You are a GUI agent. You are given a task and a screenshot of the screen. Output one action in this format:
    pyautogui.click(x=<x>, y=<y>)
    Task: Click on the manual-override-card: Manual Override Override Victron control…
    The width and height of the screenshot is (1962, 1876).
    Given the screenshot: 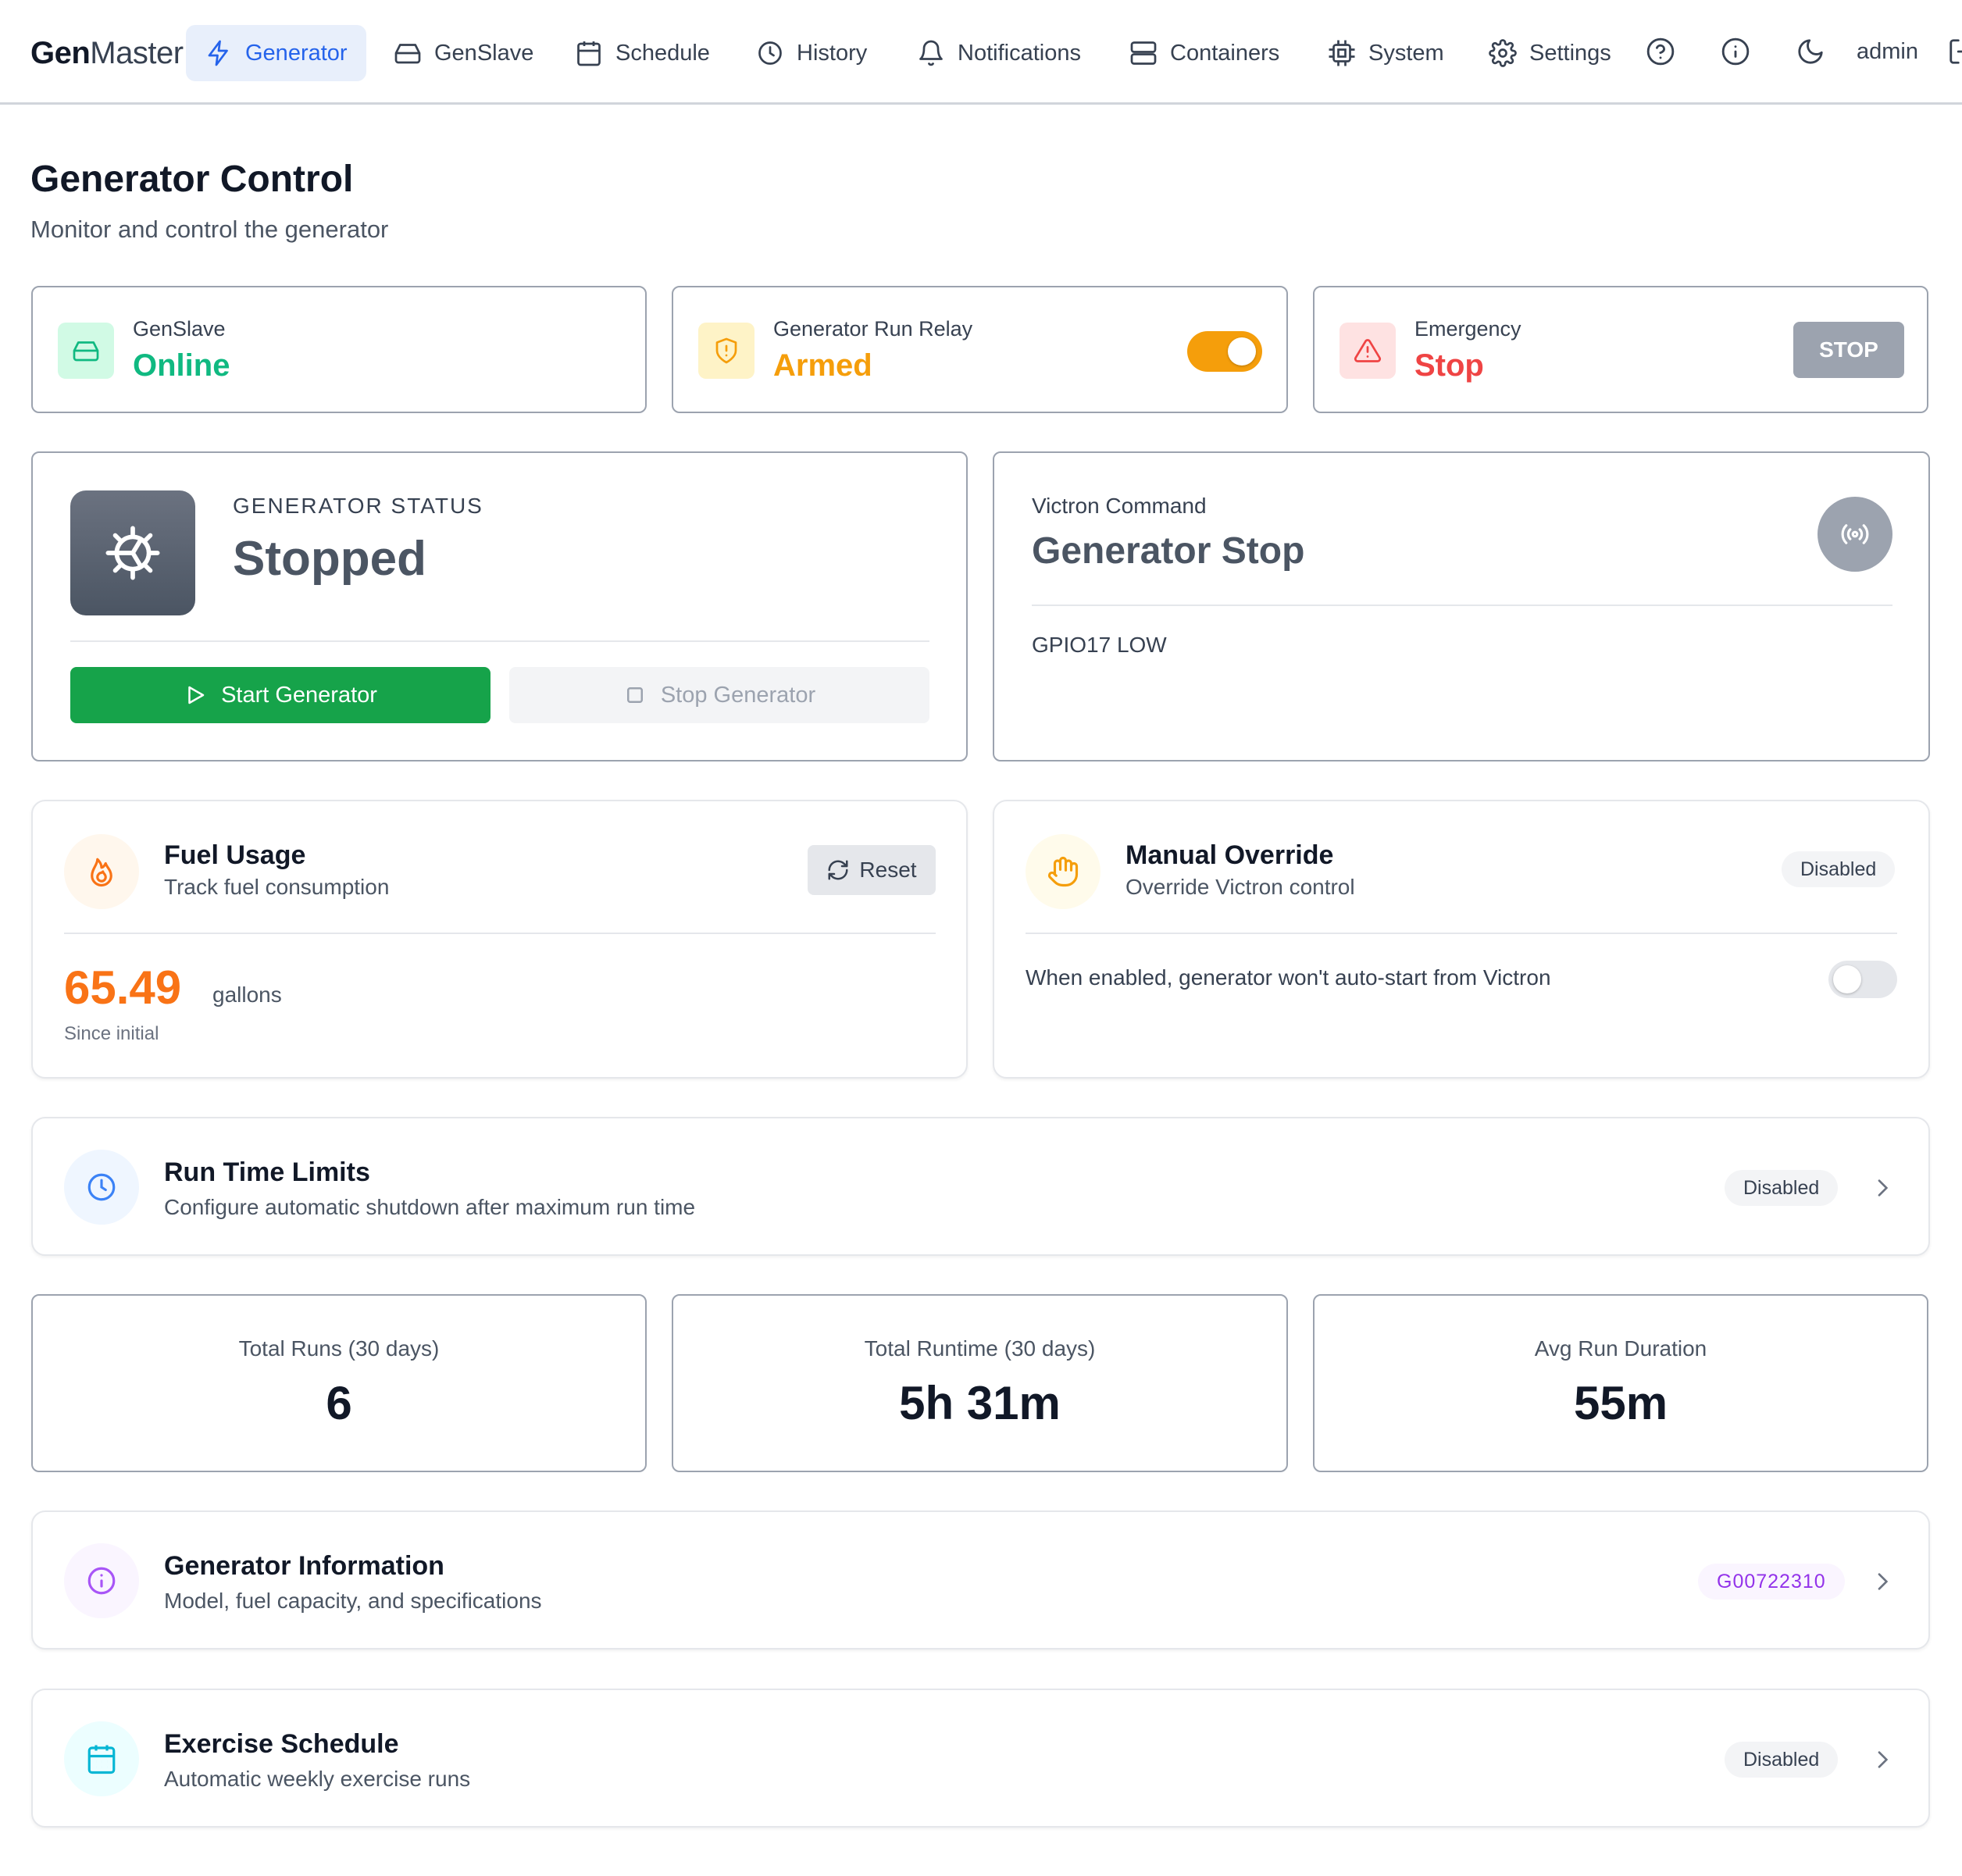 What is the action you would take?
    pyautogui.click(x=1461, y=939)
    